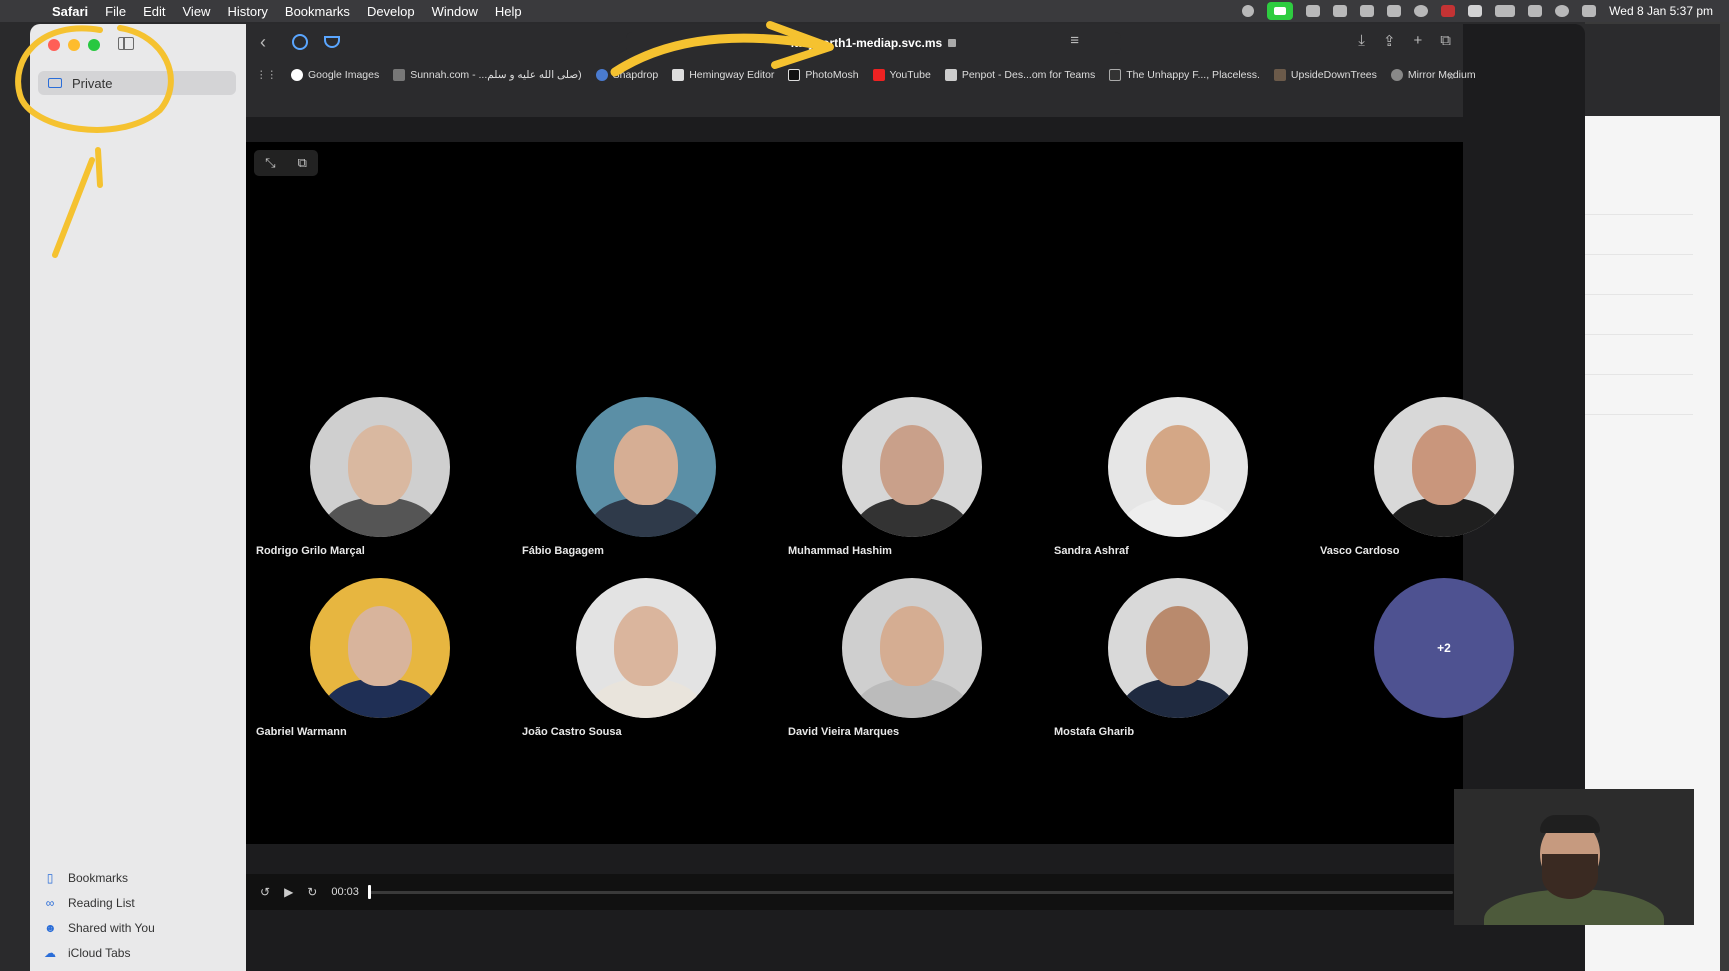 The width and height of the screenshot is (1729, 971). I want to click on new-tab-icon: +, so click(1418, 41).